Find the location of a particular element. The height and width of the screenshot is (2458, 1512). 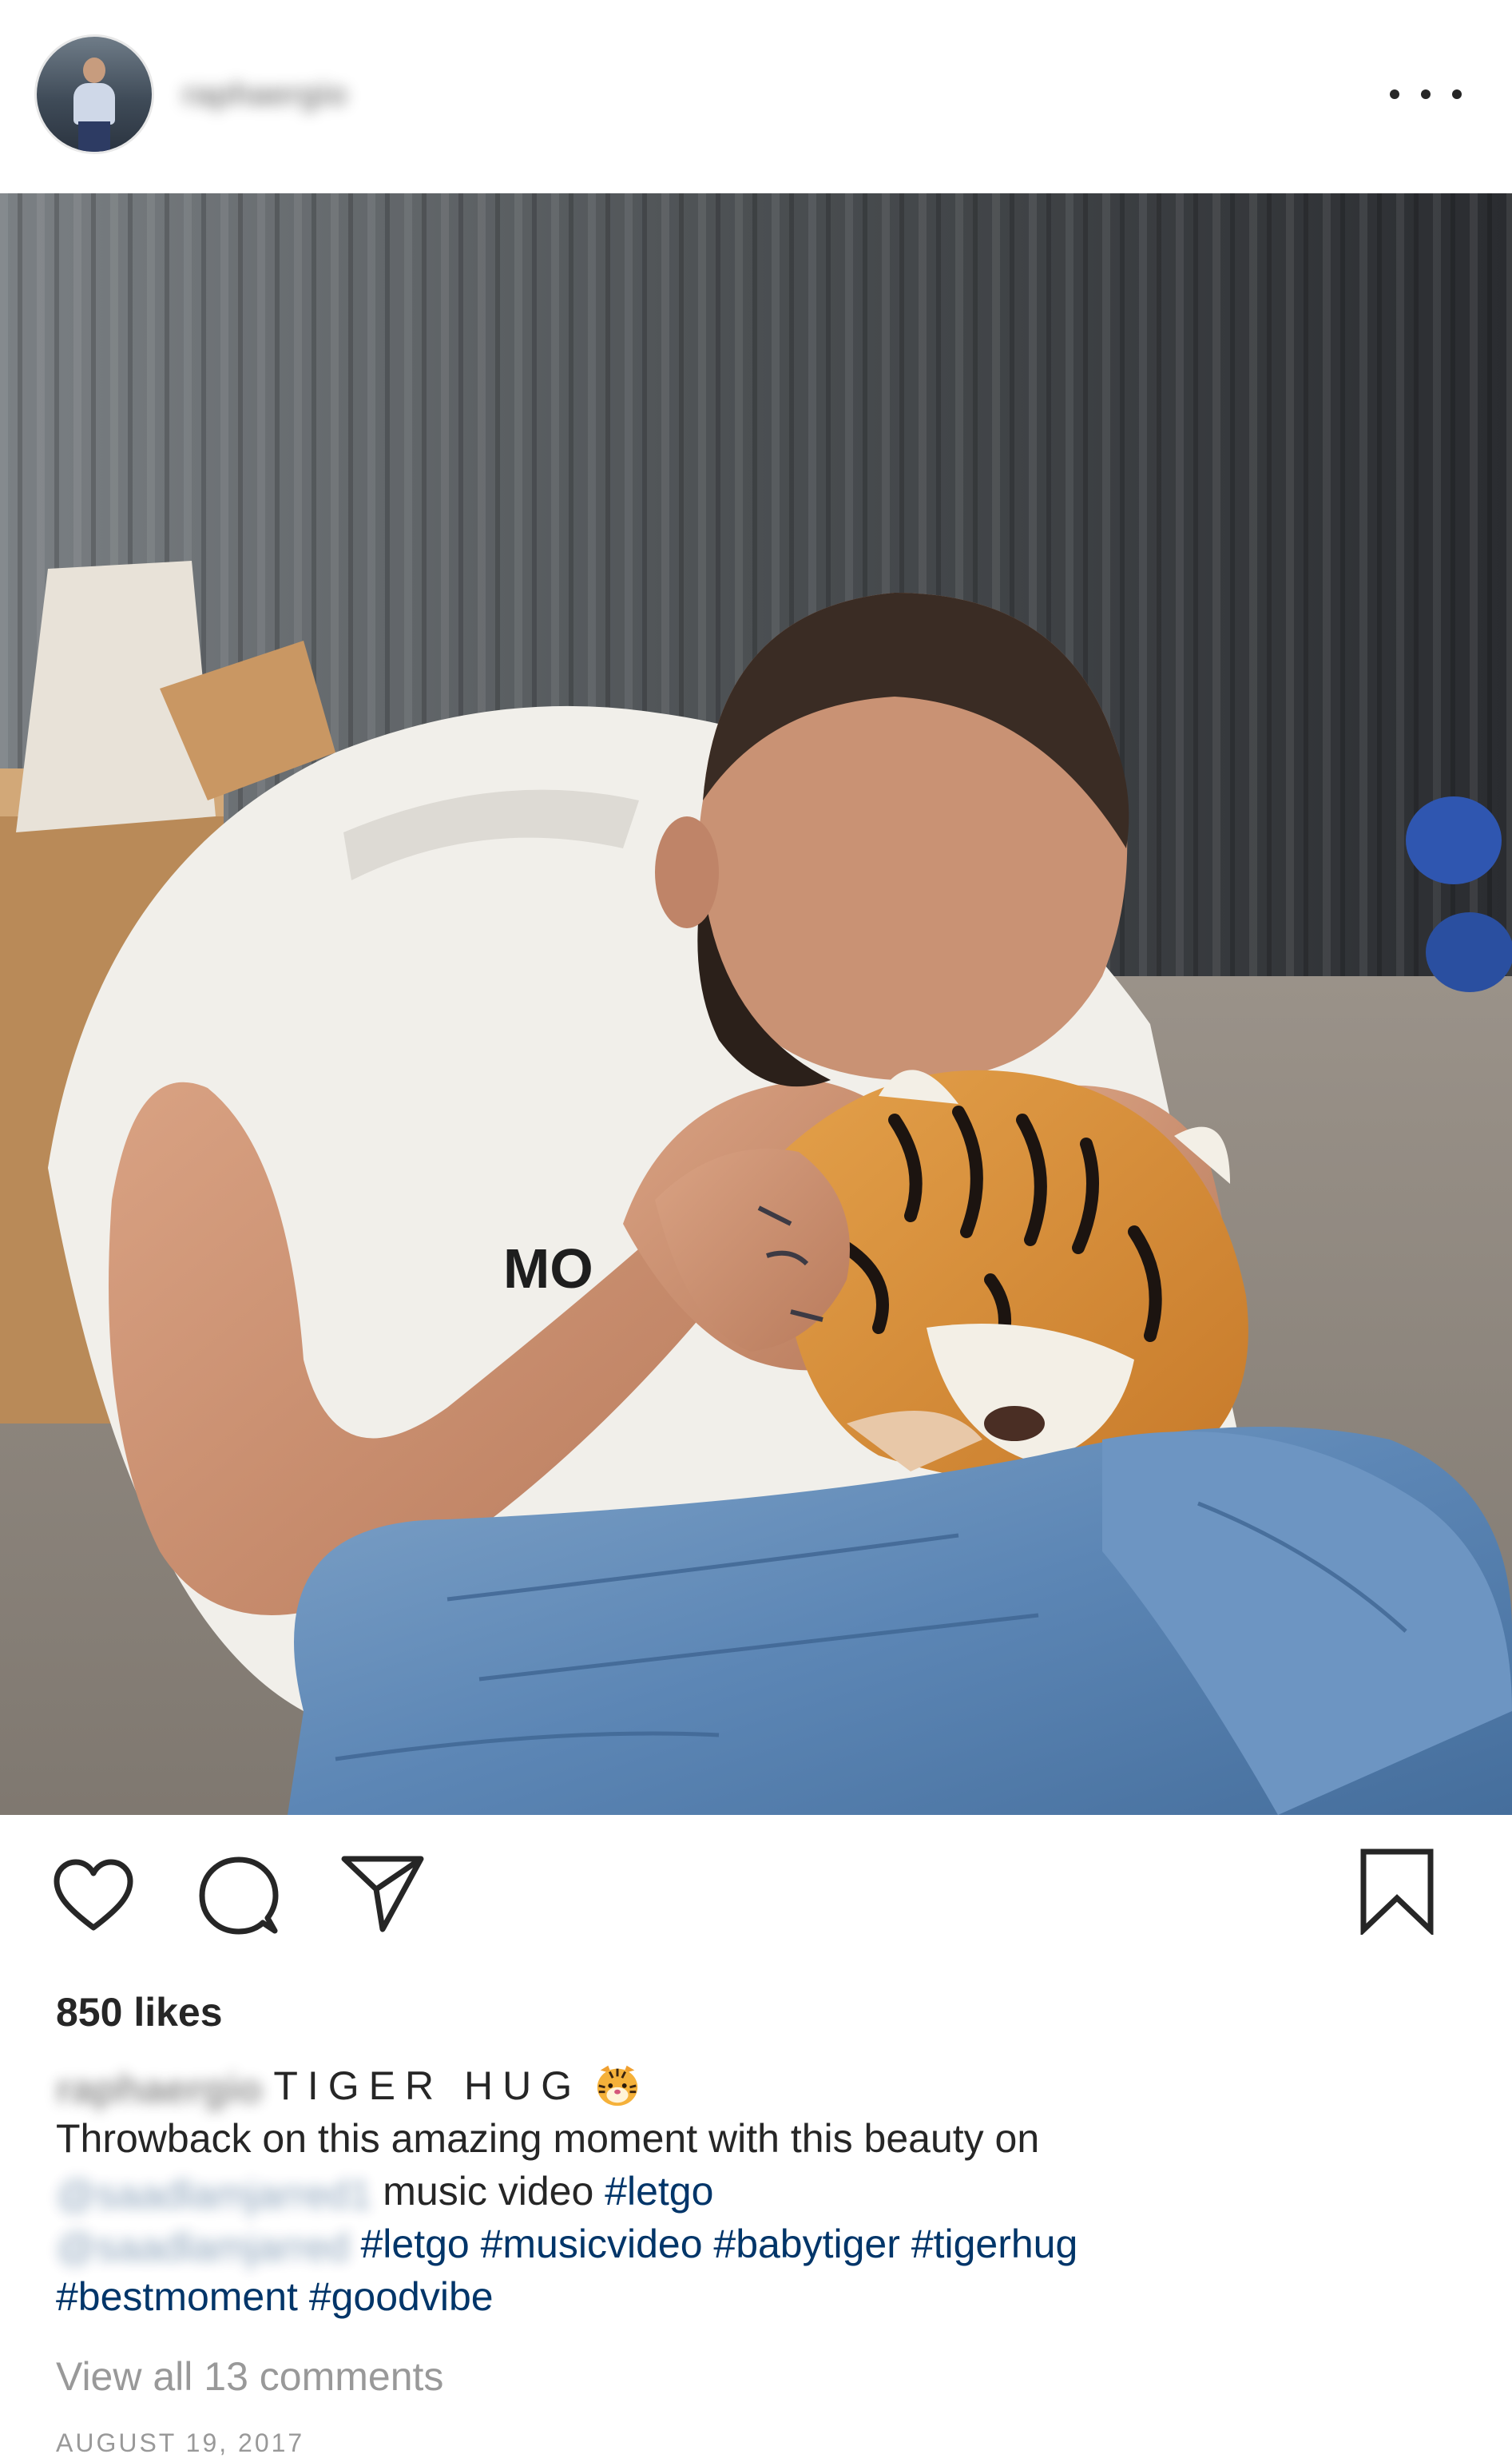

save-button is located at coordinates (1397, 1891).